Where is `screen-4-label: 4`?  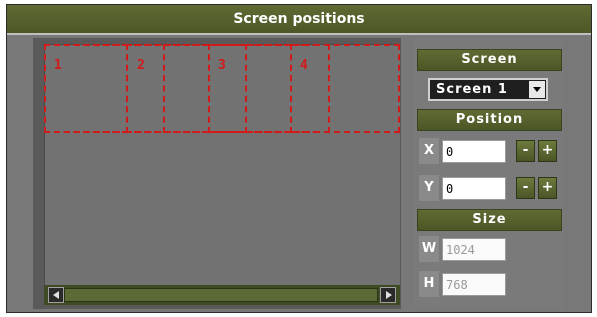 screen-4-label: 4 is located at coordinates (304, 65).